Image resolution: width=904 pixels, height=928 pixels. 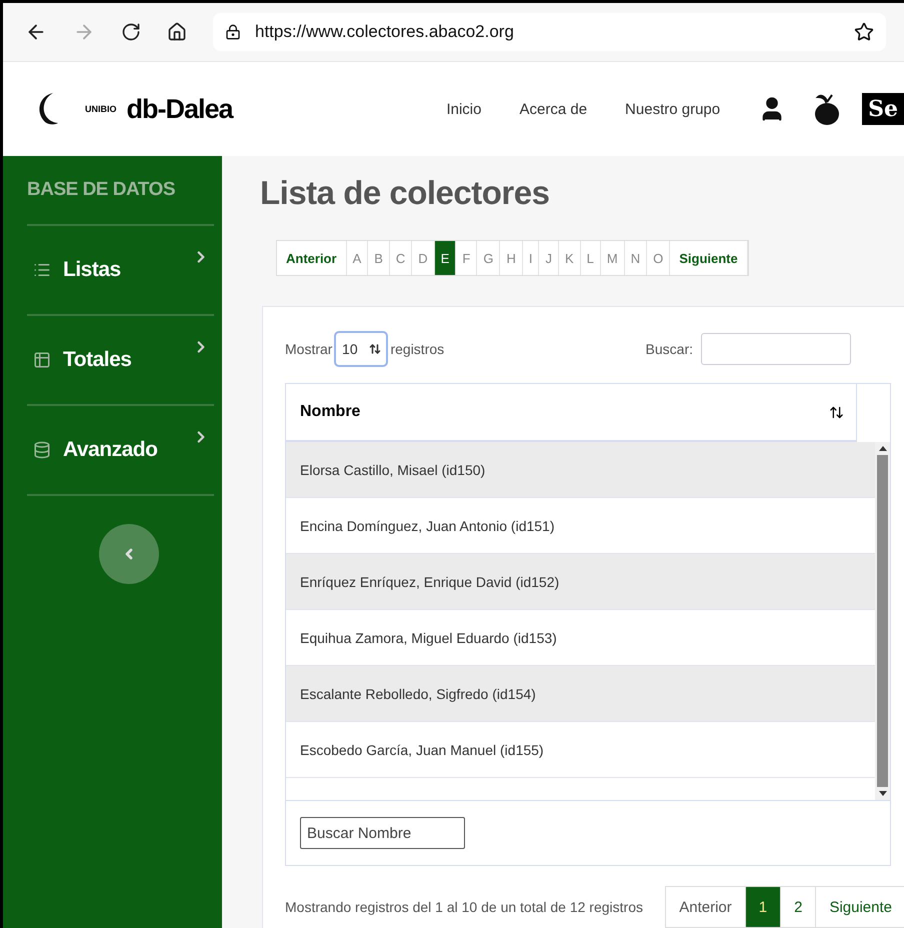 What do you see at coordinates (361, 349) in the screenshot?
I see `length-select: 10` at bounding box center [361, 349].